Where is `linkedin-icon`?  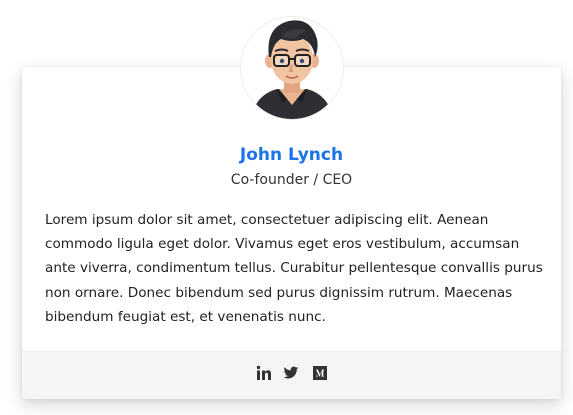 linkedin-icon is located at coordinates (263, 372).